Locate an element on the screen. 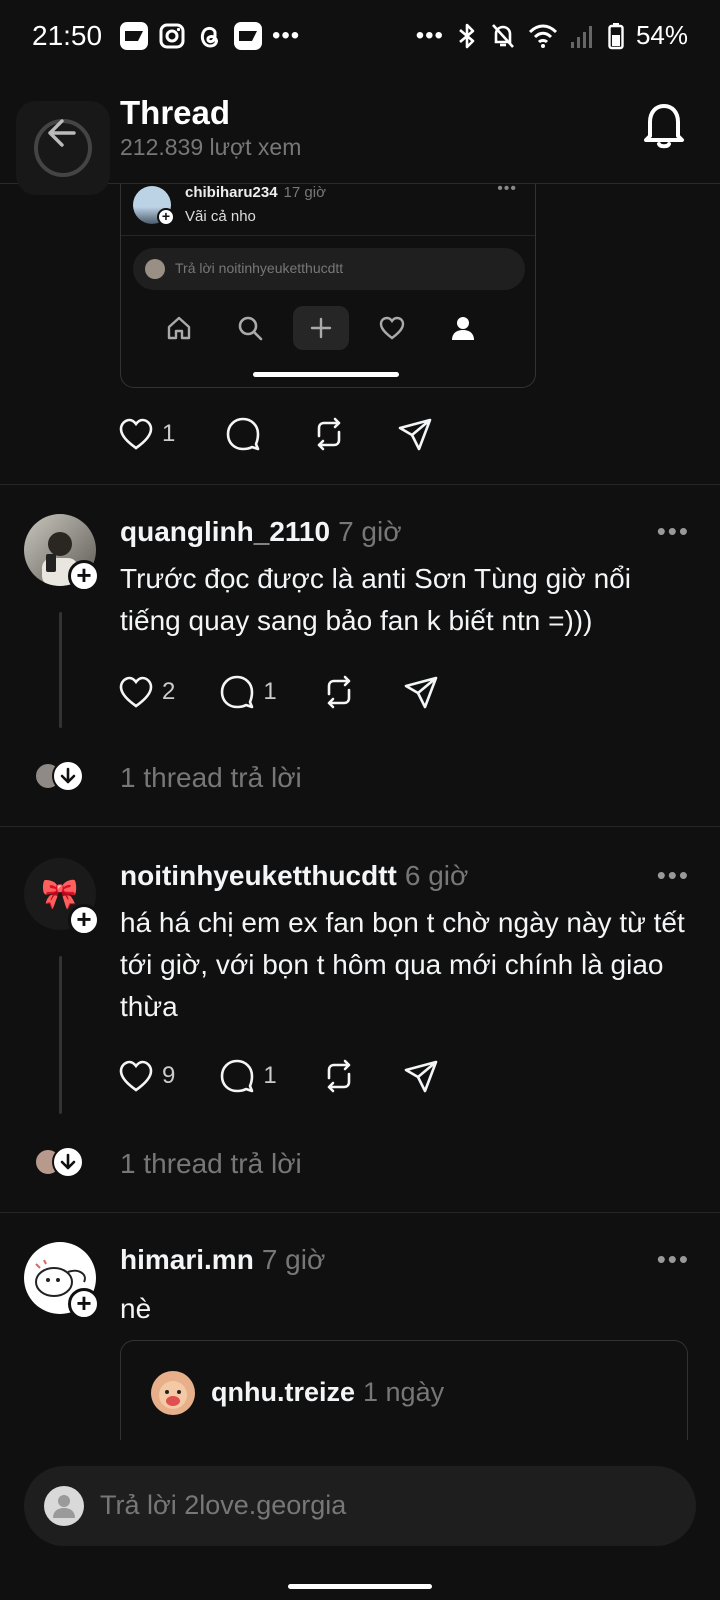 The width and height of the screenshot is (720, 1600). reply-input-placeholder: Trả lời 2love.georgia is located at coordinates (223, 1505).